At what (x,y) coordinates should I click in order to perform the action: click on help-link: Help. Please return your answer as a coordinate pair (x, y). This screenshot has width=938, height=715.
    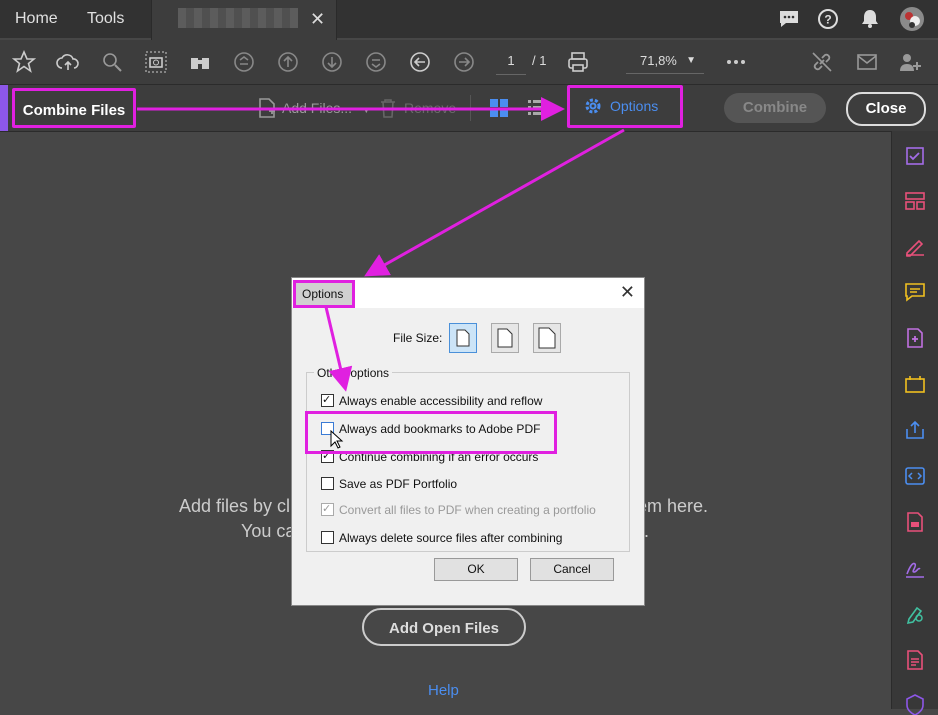
    Looking at the image, I should click on (443, 690).